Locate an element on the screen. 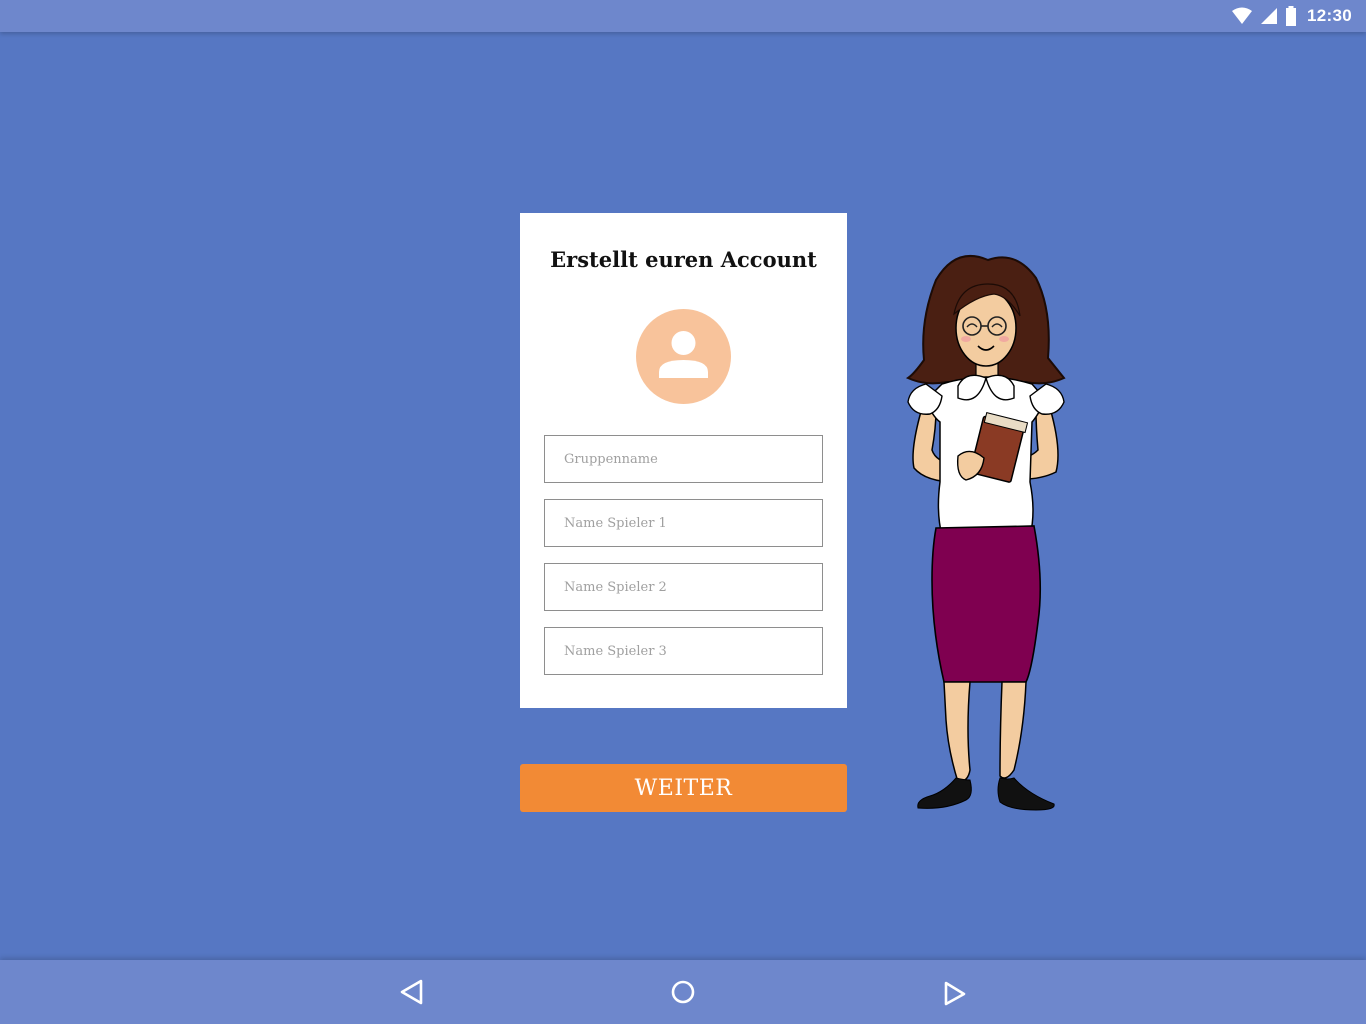 The width and height of the screenshot is (1366, 1024). status-icons: 12:30 is located at coordinates (1291, 16).